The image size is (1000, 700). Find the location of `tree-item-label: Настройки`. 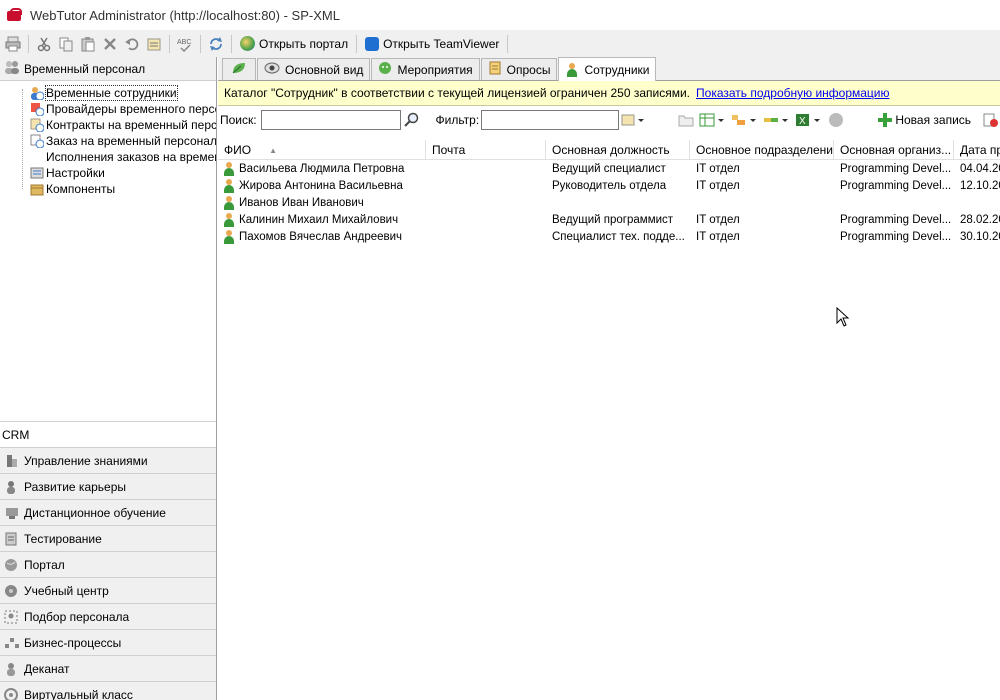

tree-item-label: Настройки is located at coordinates (75, 173).